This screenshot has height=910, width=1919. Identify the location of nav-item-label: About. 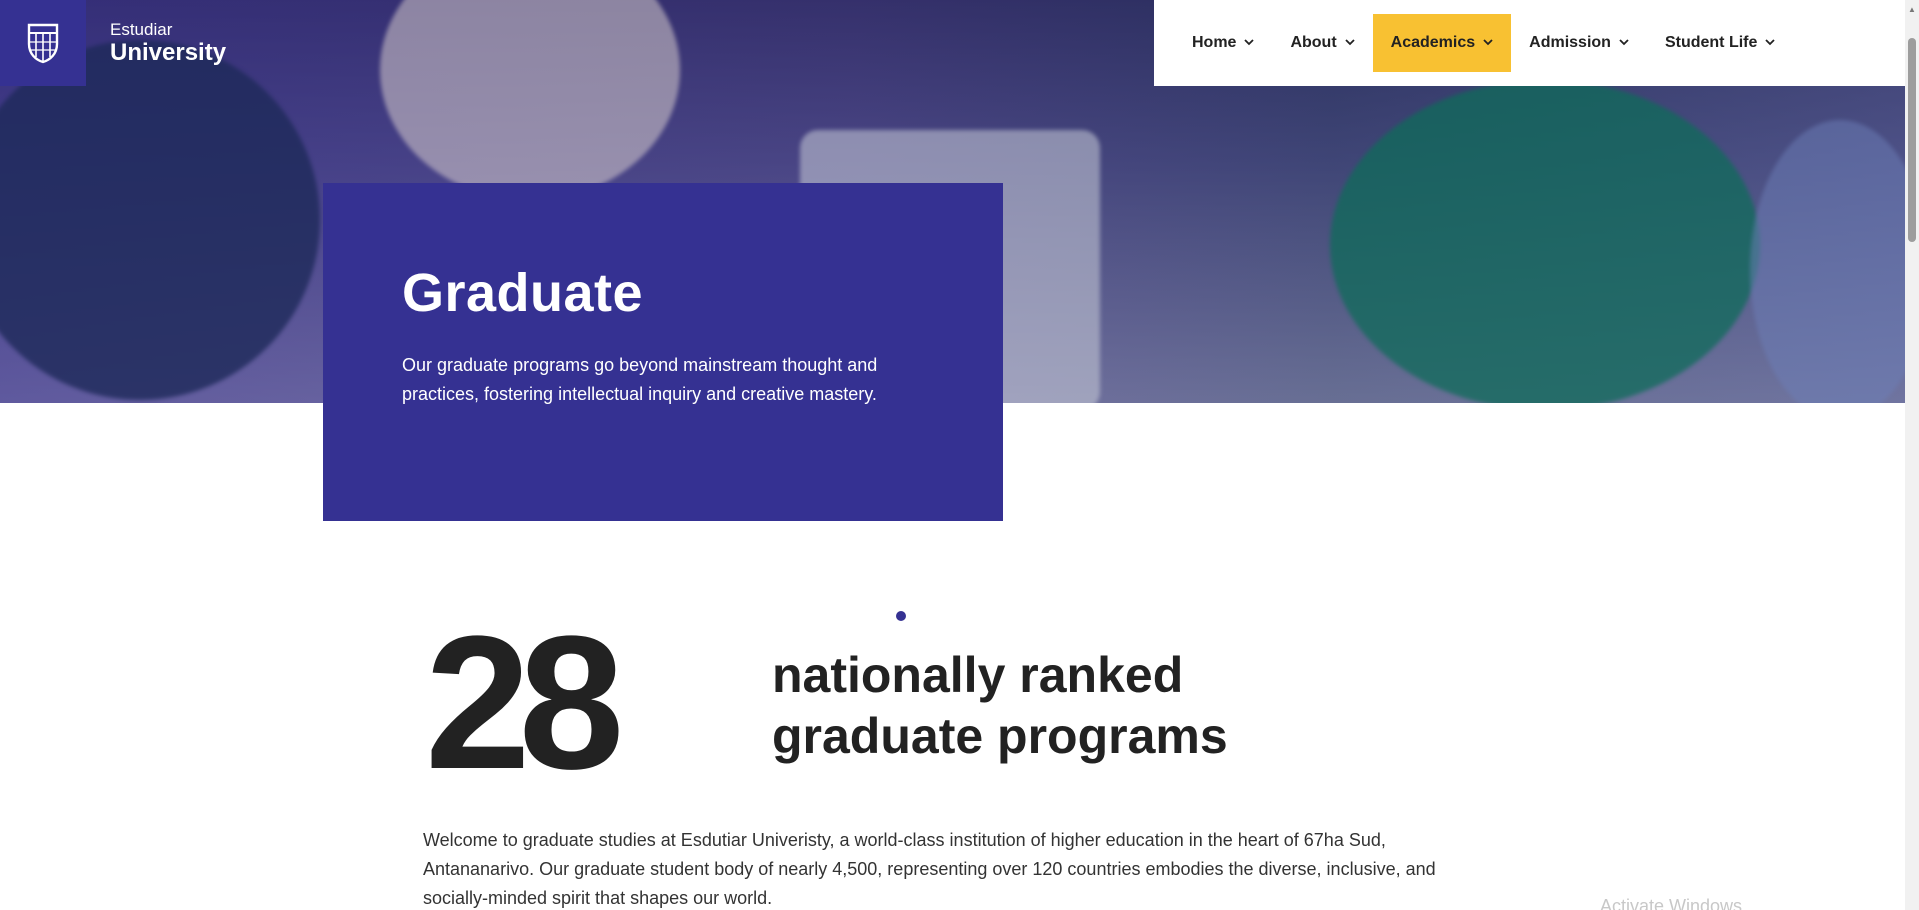
(1313, 42).